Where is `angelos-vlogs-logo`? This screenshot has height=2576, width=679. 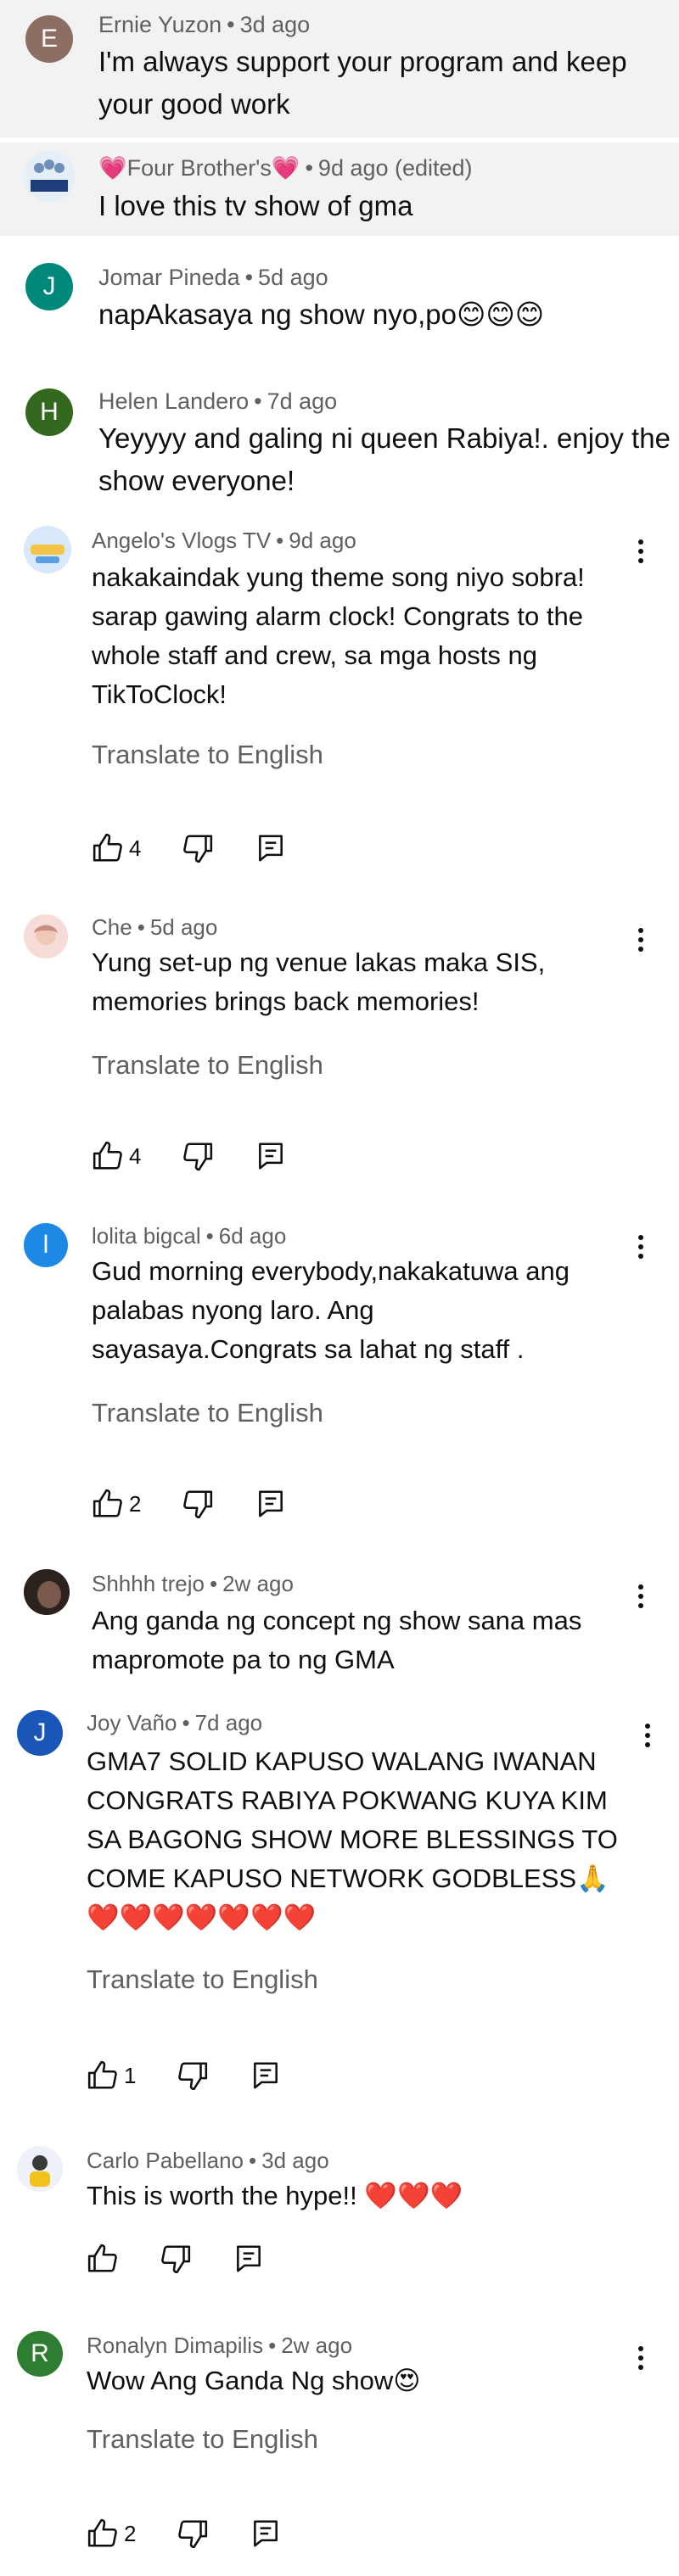 angelos-vlogs-logo is located at coordinates (47, 549).